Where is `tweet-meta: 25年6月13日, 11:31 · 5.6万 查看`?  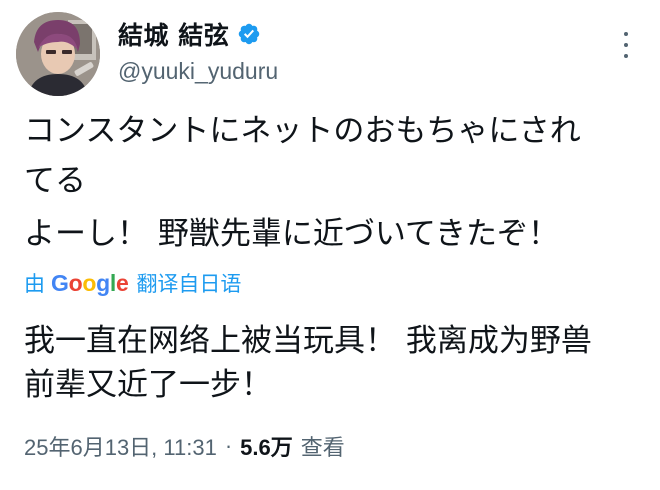
tweet-meta: 25年6月13日, 11:31 · 5.6万 查看 is located at coordinates (184, 446).